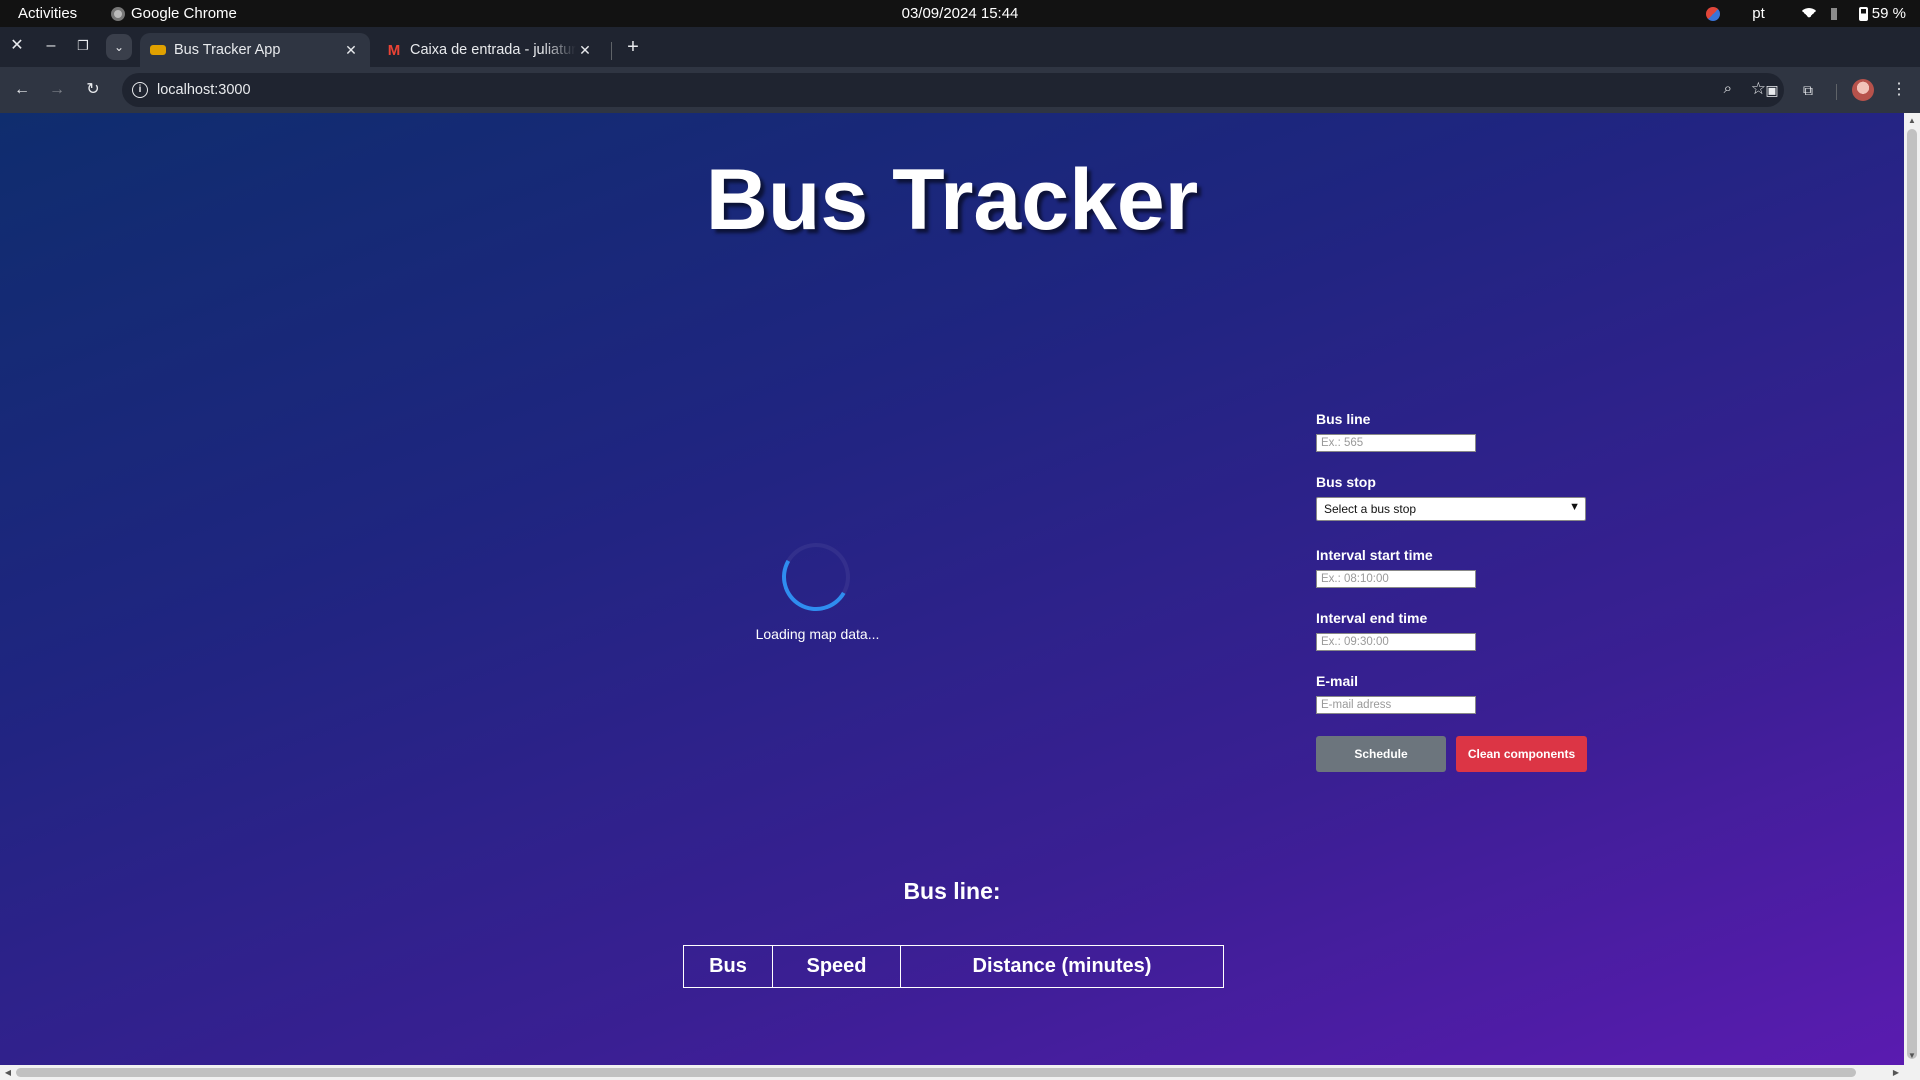  I want to click on profile-avatar, so click(1863, 90).